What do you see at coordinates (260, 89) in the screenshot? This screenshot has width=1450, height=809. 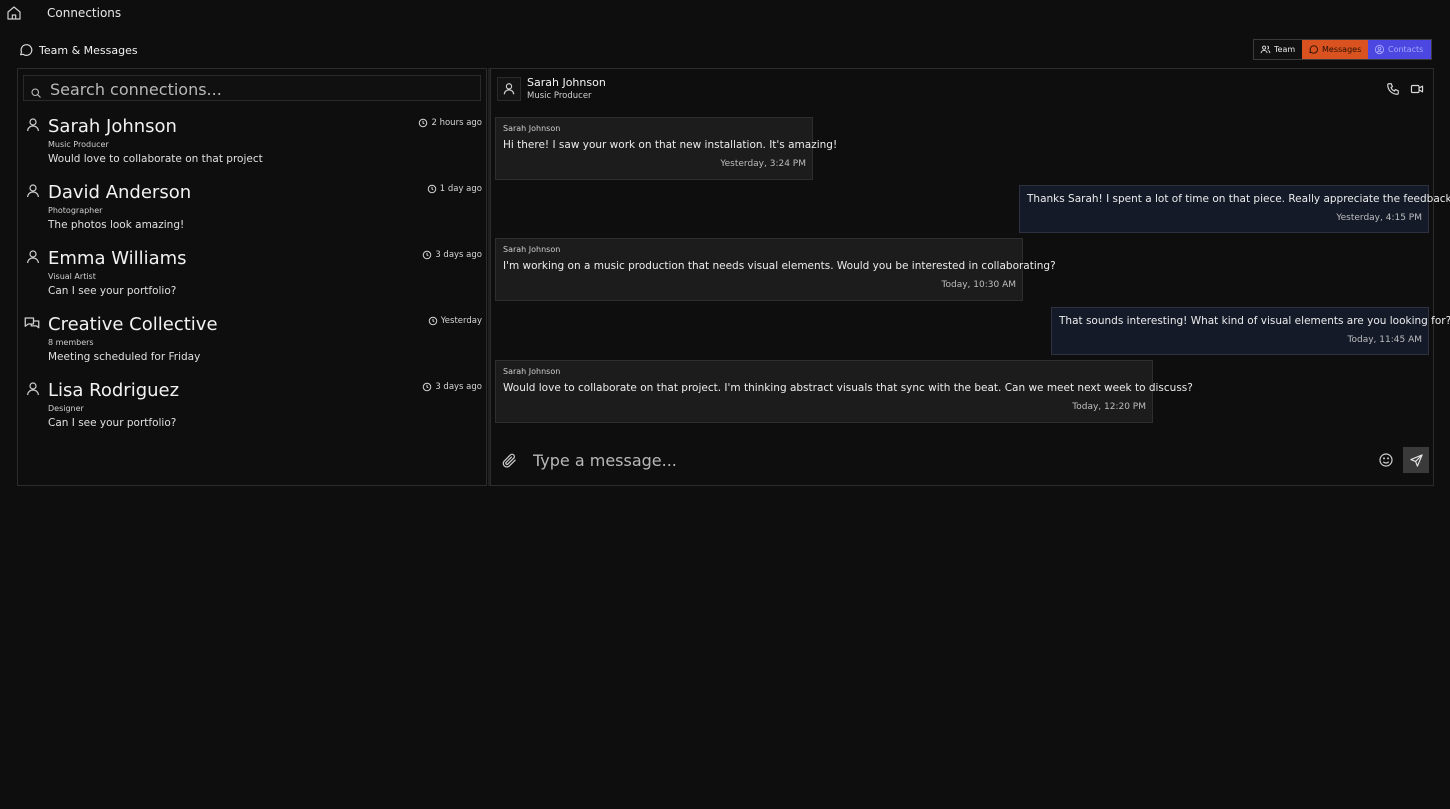 I see `search-input` at bounding box center [260, 89].